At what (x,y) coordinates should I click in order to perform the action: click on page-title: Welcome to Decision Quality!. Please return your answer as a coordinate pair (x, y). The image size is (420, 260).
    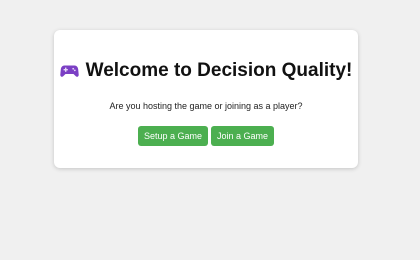
    Looking at the image, I should click on (206, 71).